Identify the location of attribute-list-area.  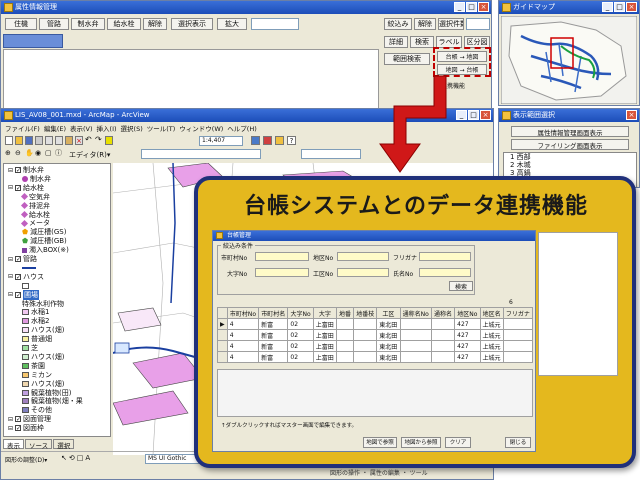
(191, 79).